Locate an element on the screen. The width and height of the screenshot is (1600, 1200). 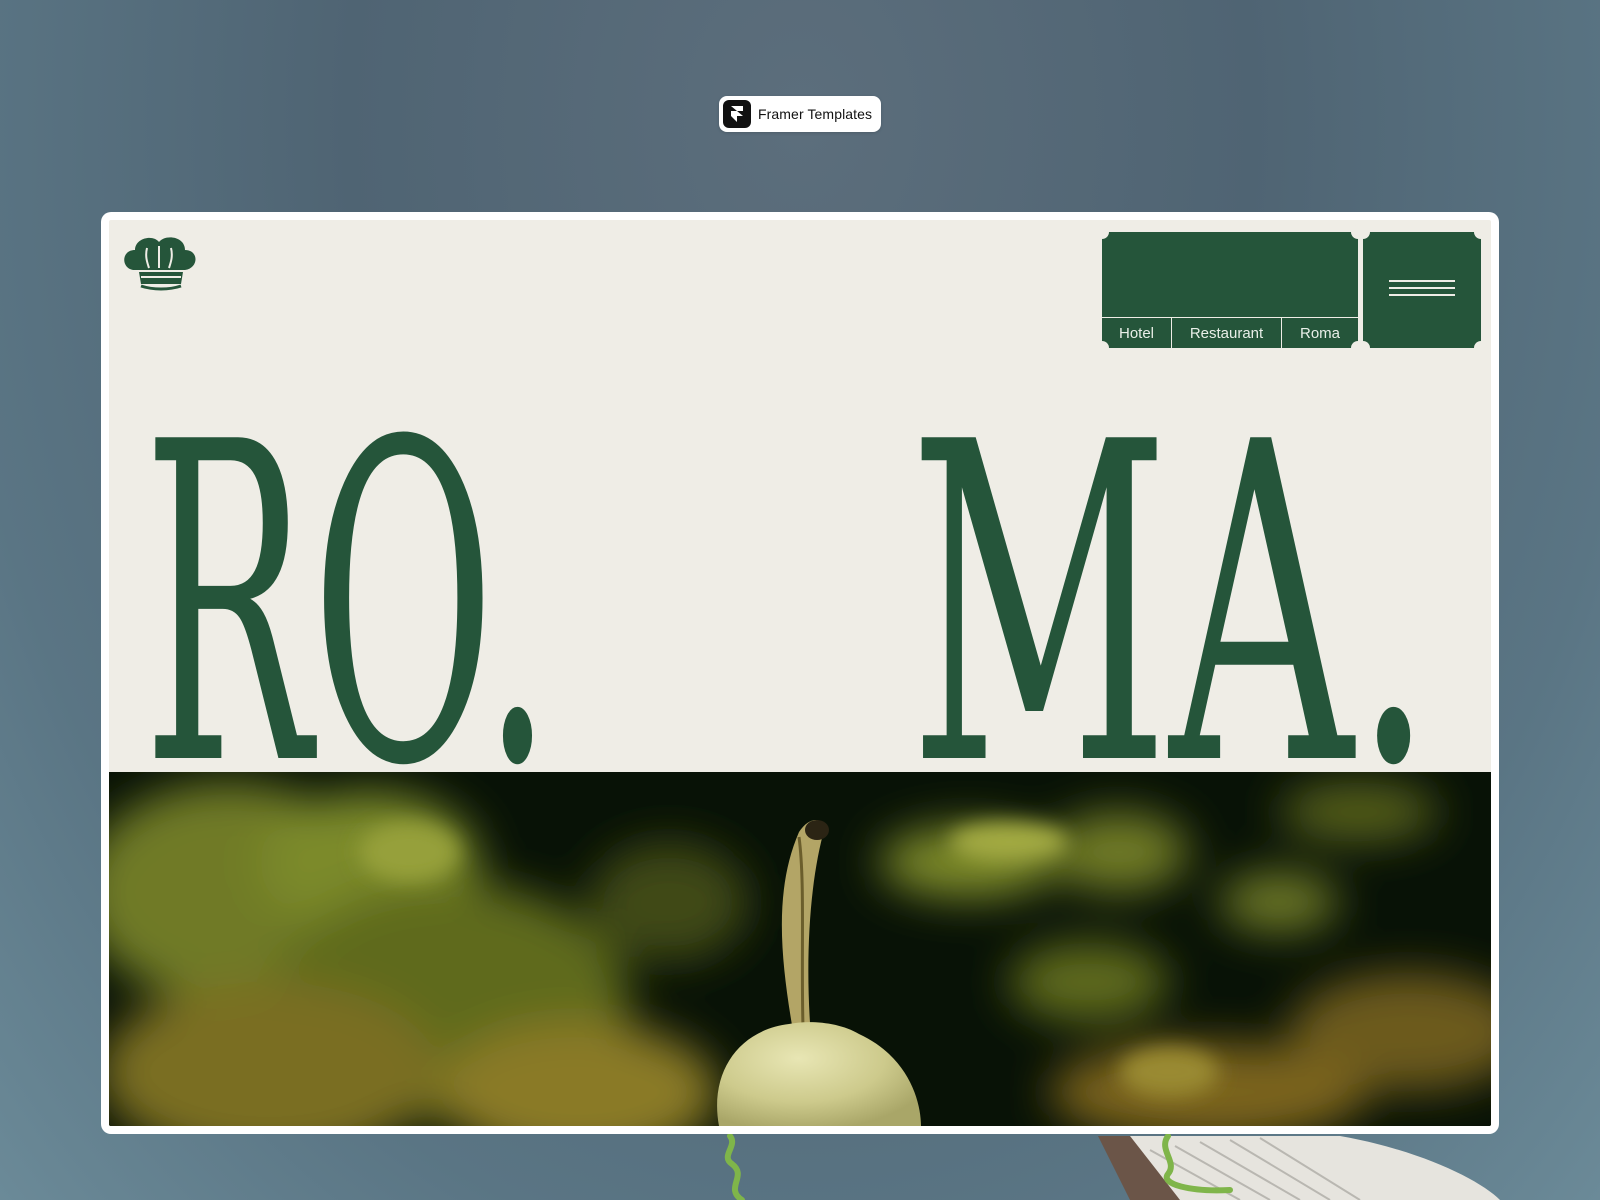
nav-ticket: Hotel Restaurant Roma is located at coordinates (1230, 290).